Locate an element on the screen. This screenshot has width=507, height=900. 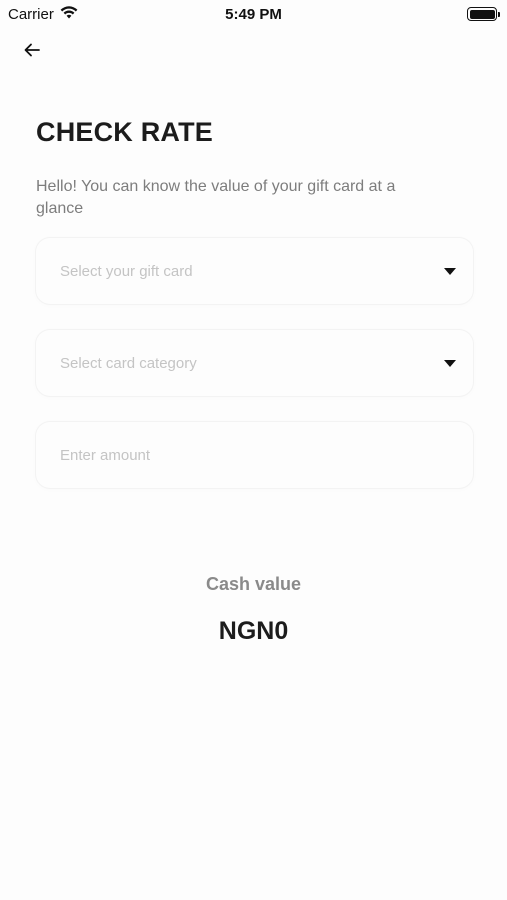
carrier-label: Carrier is located at coordinates (31, 14).